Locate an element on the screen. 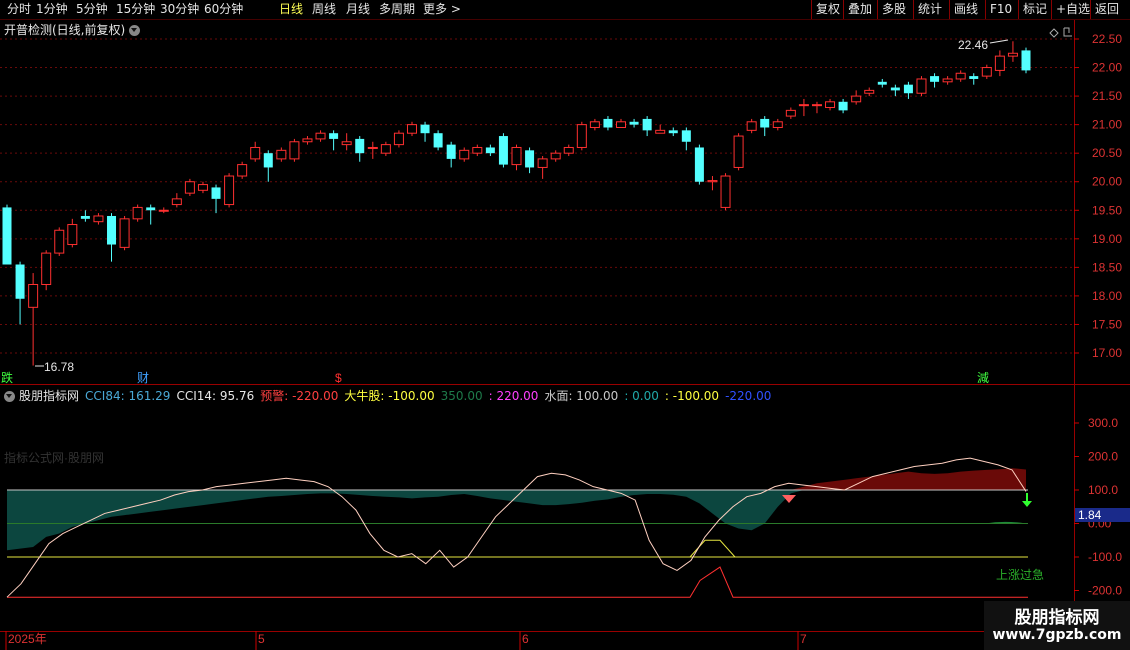 Image resolution: width=1130 pixels, height=650 pixels. toolbar-button-6: 标记 is located at coordinates (1035, 9).